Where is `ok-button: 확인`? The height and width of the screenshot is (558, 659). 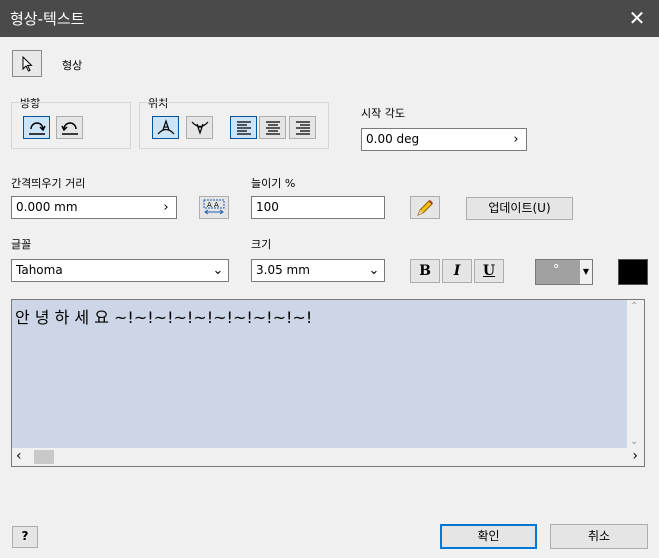 ok-button: 확인 is located at coordinates (488, 536).